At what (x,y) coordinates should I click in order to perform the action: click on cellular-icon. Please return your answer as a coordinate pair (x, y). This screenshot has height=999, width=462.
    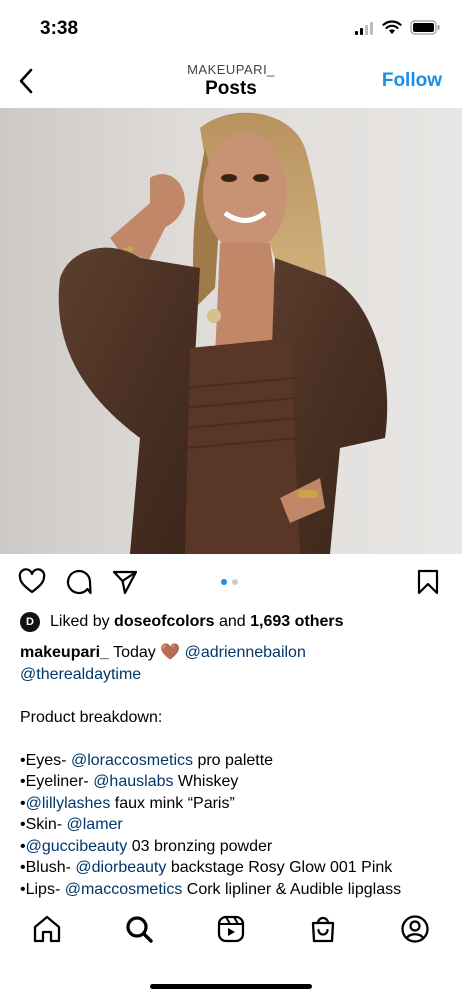
    Looking at the image, I should click on (364, 28).